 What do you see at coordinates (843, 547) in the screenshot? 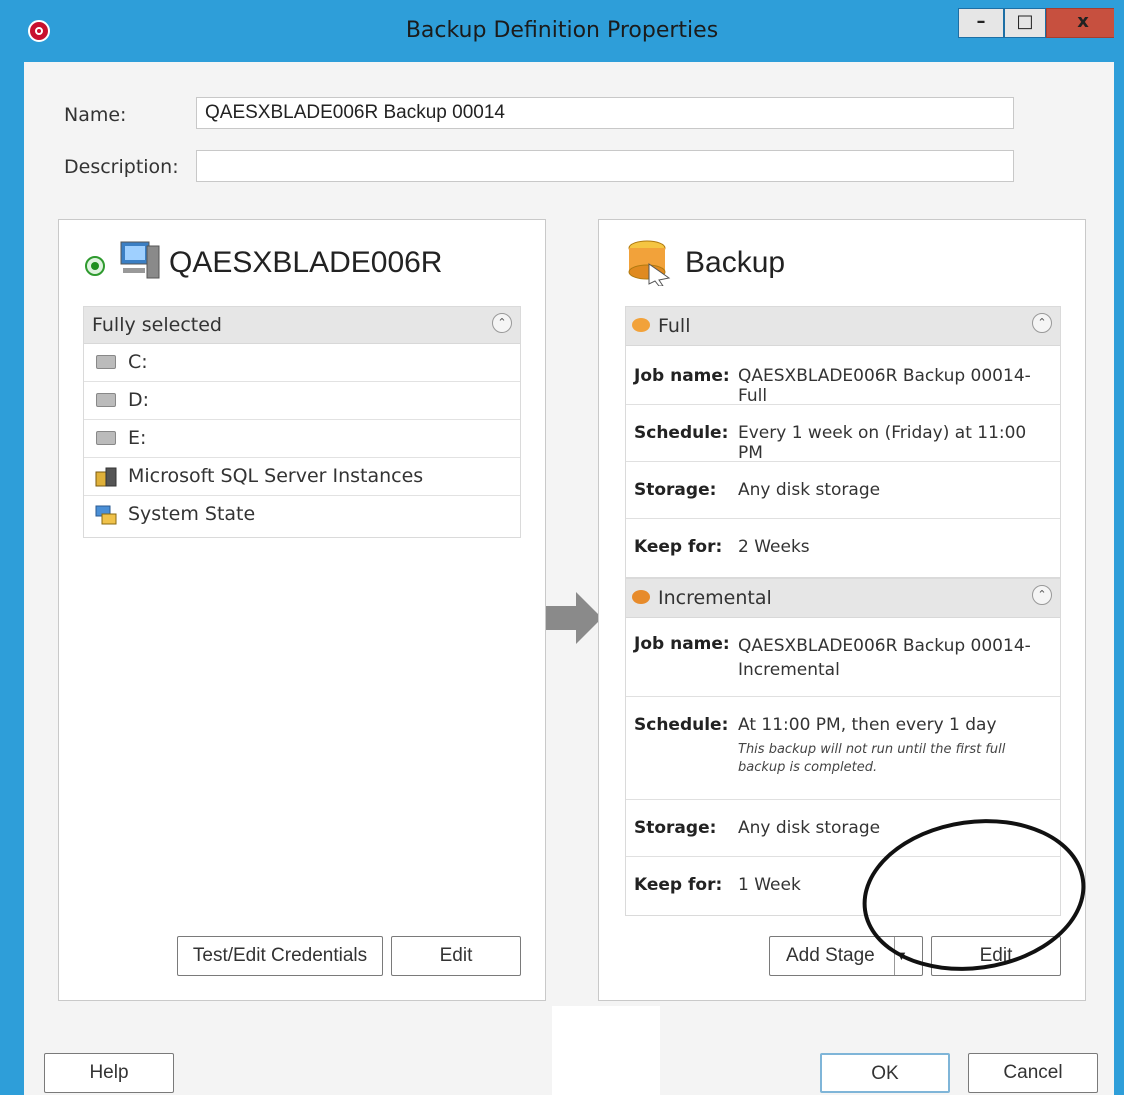
I see `prop-keep-for: Keep for: 2 Weeks` at bounding box center [843, 547].